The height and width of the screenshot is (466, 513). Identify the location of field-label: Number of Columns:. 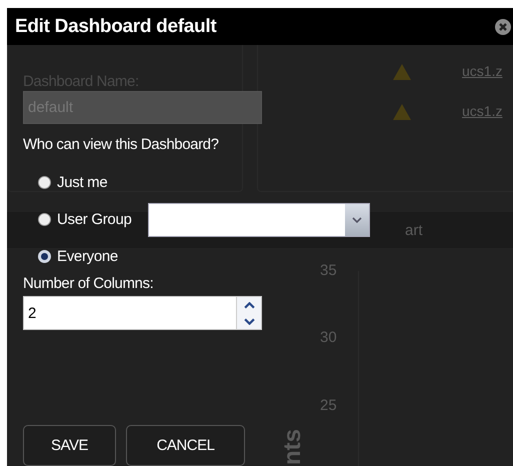
(88, 284).